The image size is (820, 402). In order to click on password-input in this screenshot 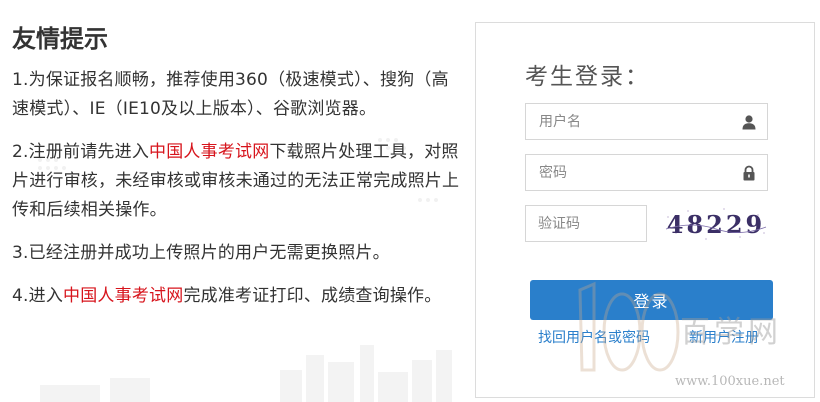, I will do `click(646, 172)`.